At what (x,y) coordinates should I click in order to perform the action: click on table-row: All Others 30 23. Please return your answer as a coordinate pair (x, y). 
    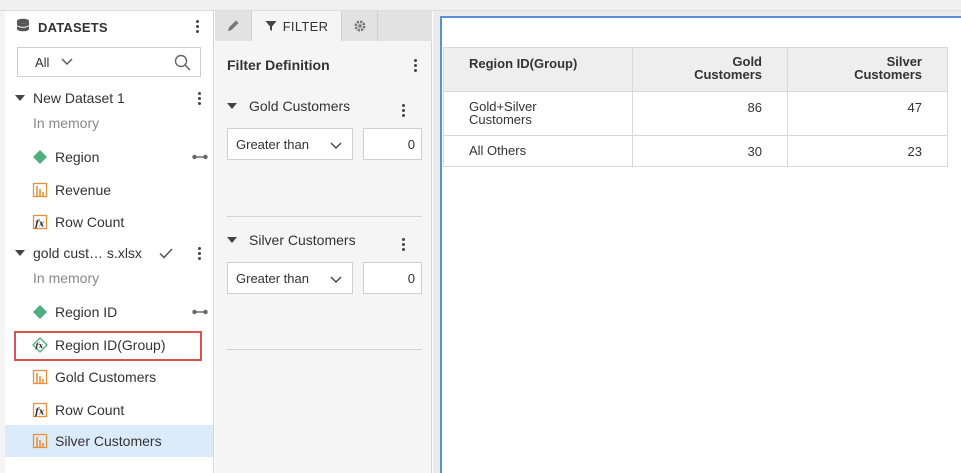
    Looking at the image, I should click on (695, 151).